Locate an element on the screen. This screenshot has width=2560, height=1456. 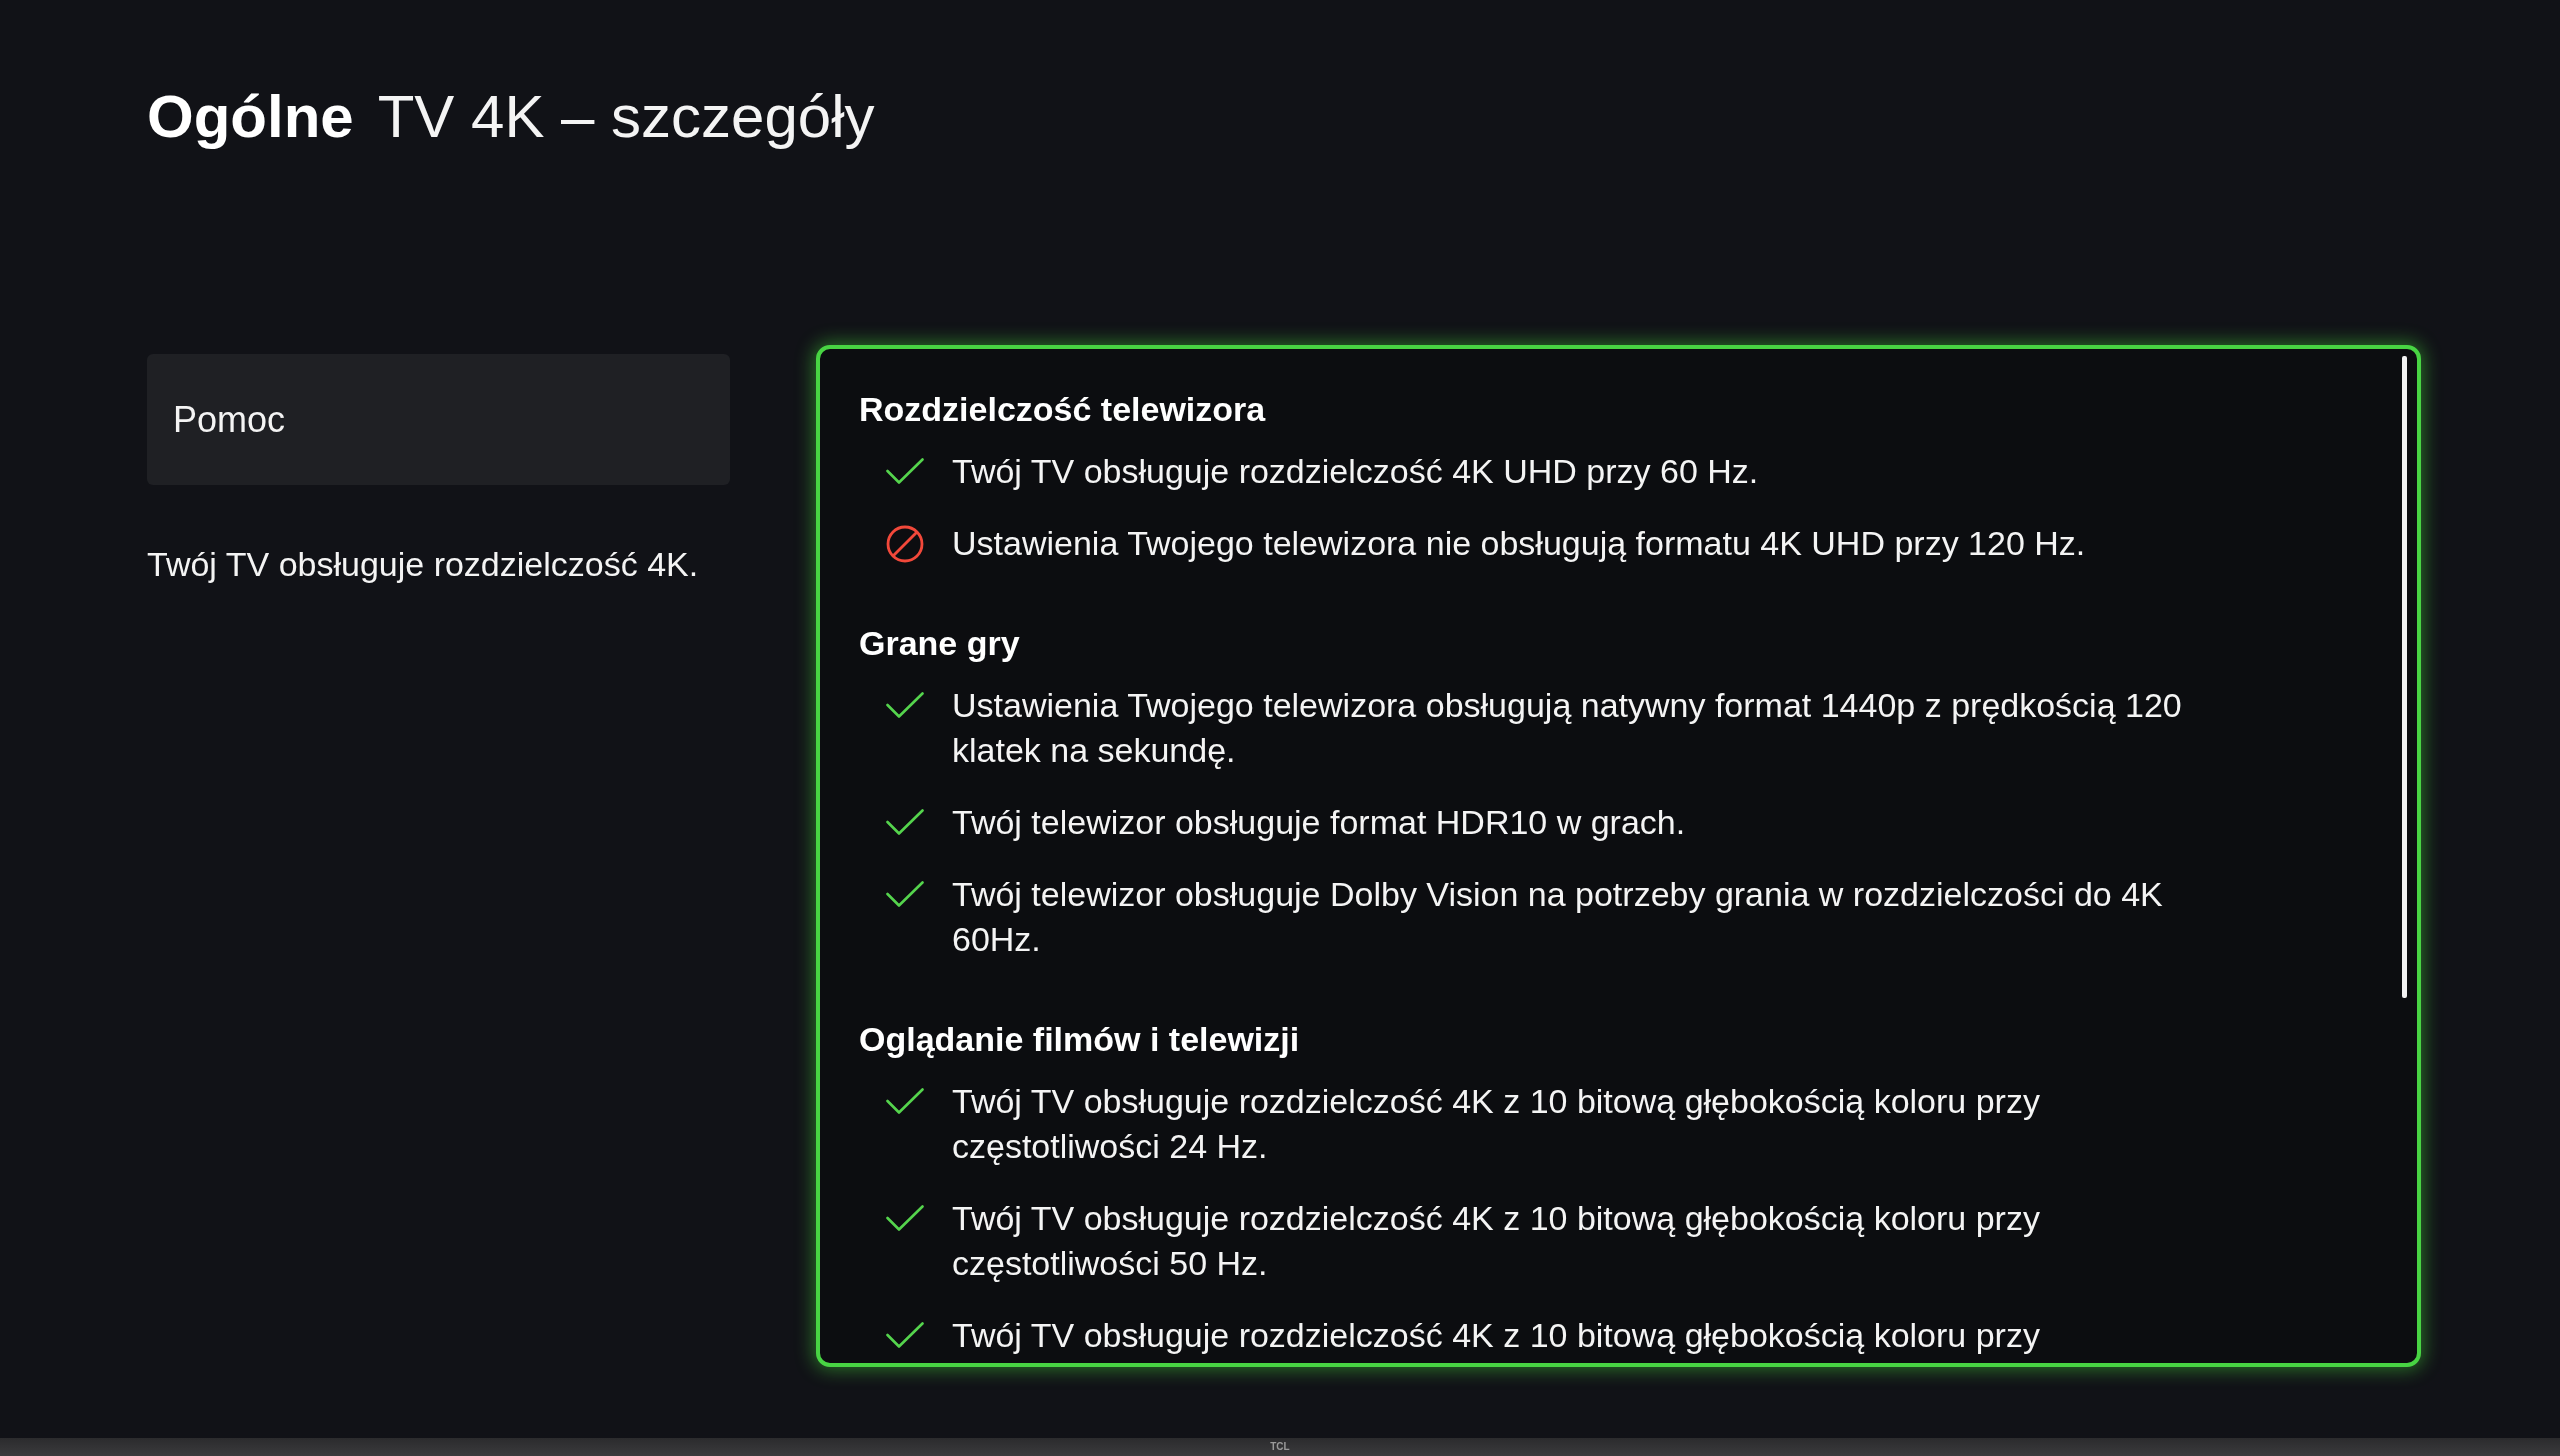
page-title: TV 4K – szczegóły is located at coordinates (626, 117).